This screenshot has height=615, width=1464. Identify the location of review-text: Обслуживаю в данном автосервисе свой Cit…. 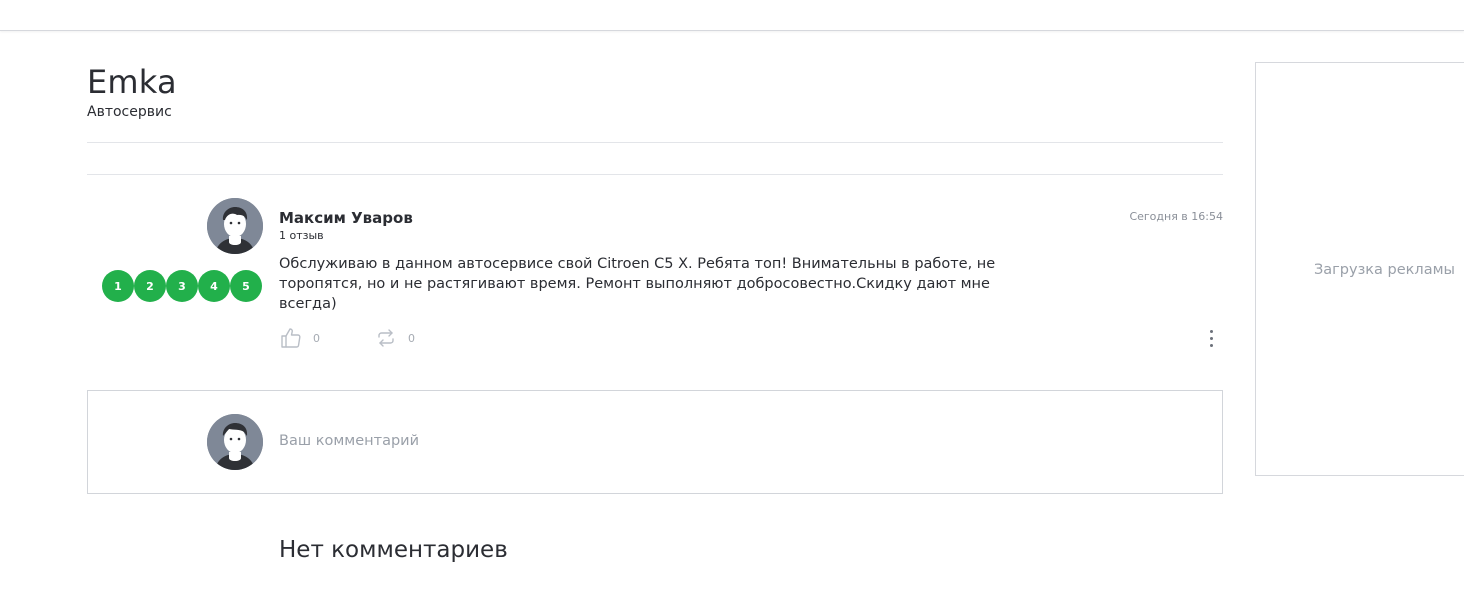
(637, 284).